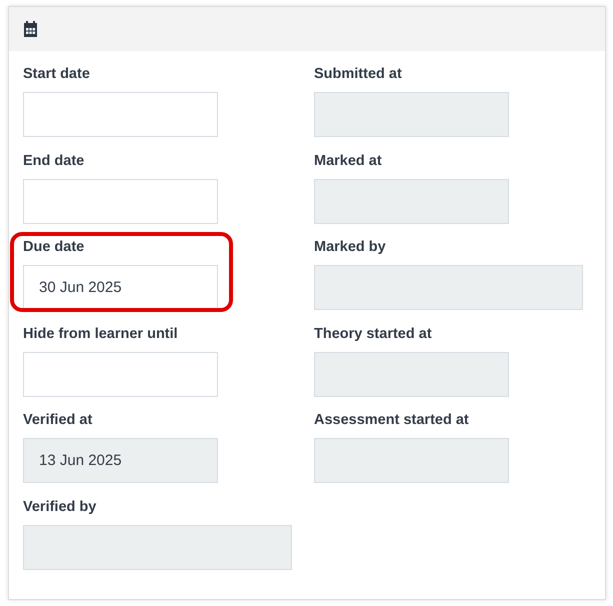  What do you see at coordinates (350, 247) in the screenshot?
I see `field-label: Marked by` at bounding box center [350, 247].